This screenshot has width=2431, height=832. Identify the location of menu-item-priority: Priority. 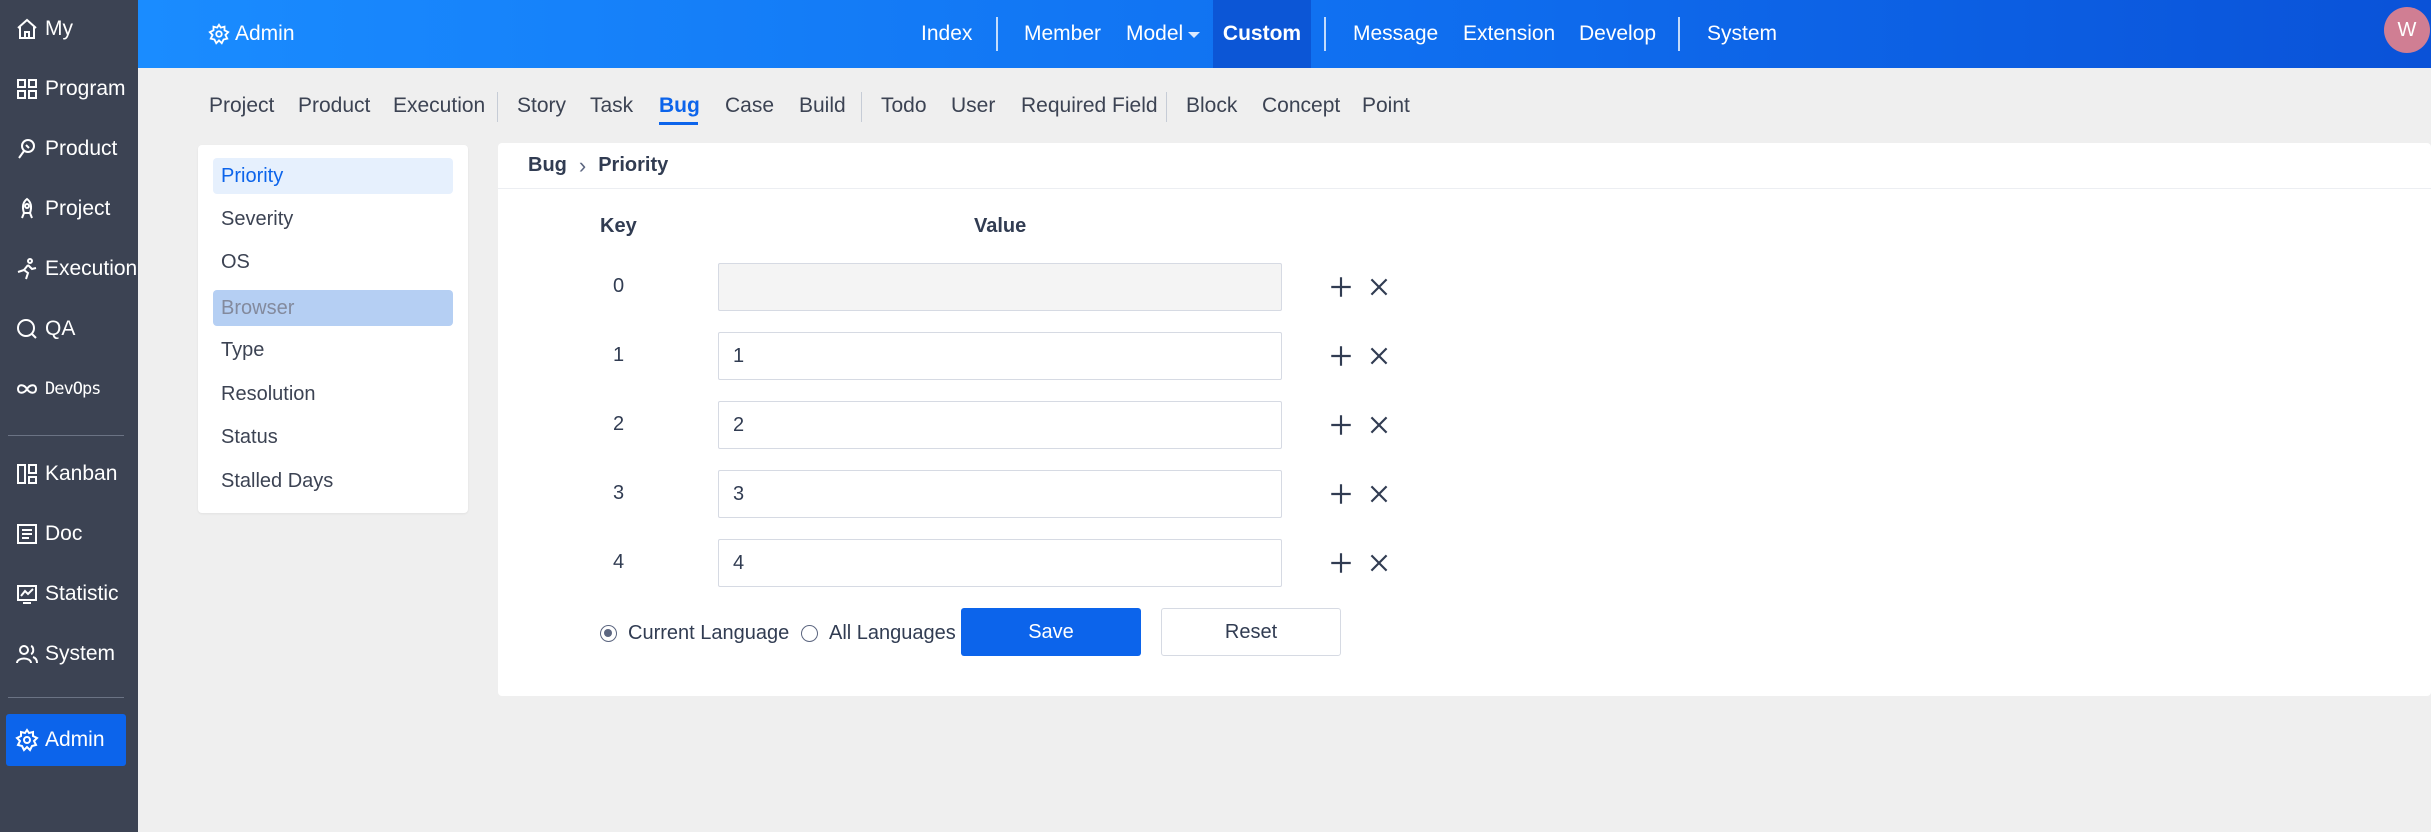
(333, 176).